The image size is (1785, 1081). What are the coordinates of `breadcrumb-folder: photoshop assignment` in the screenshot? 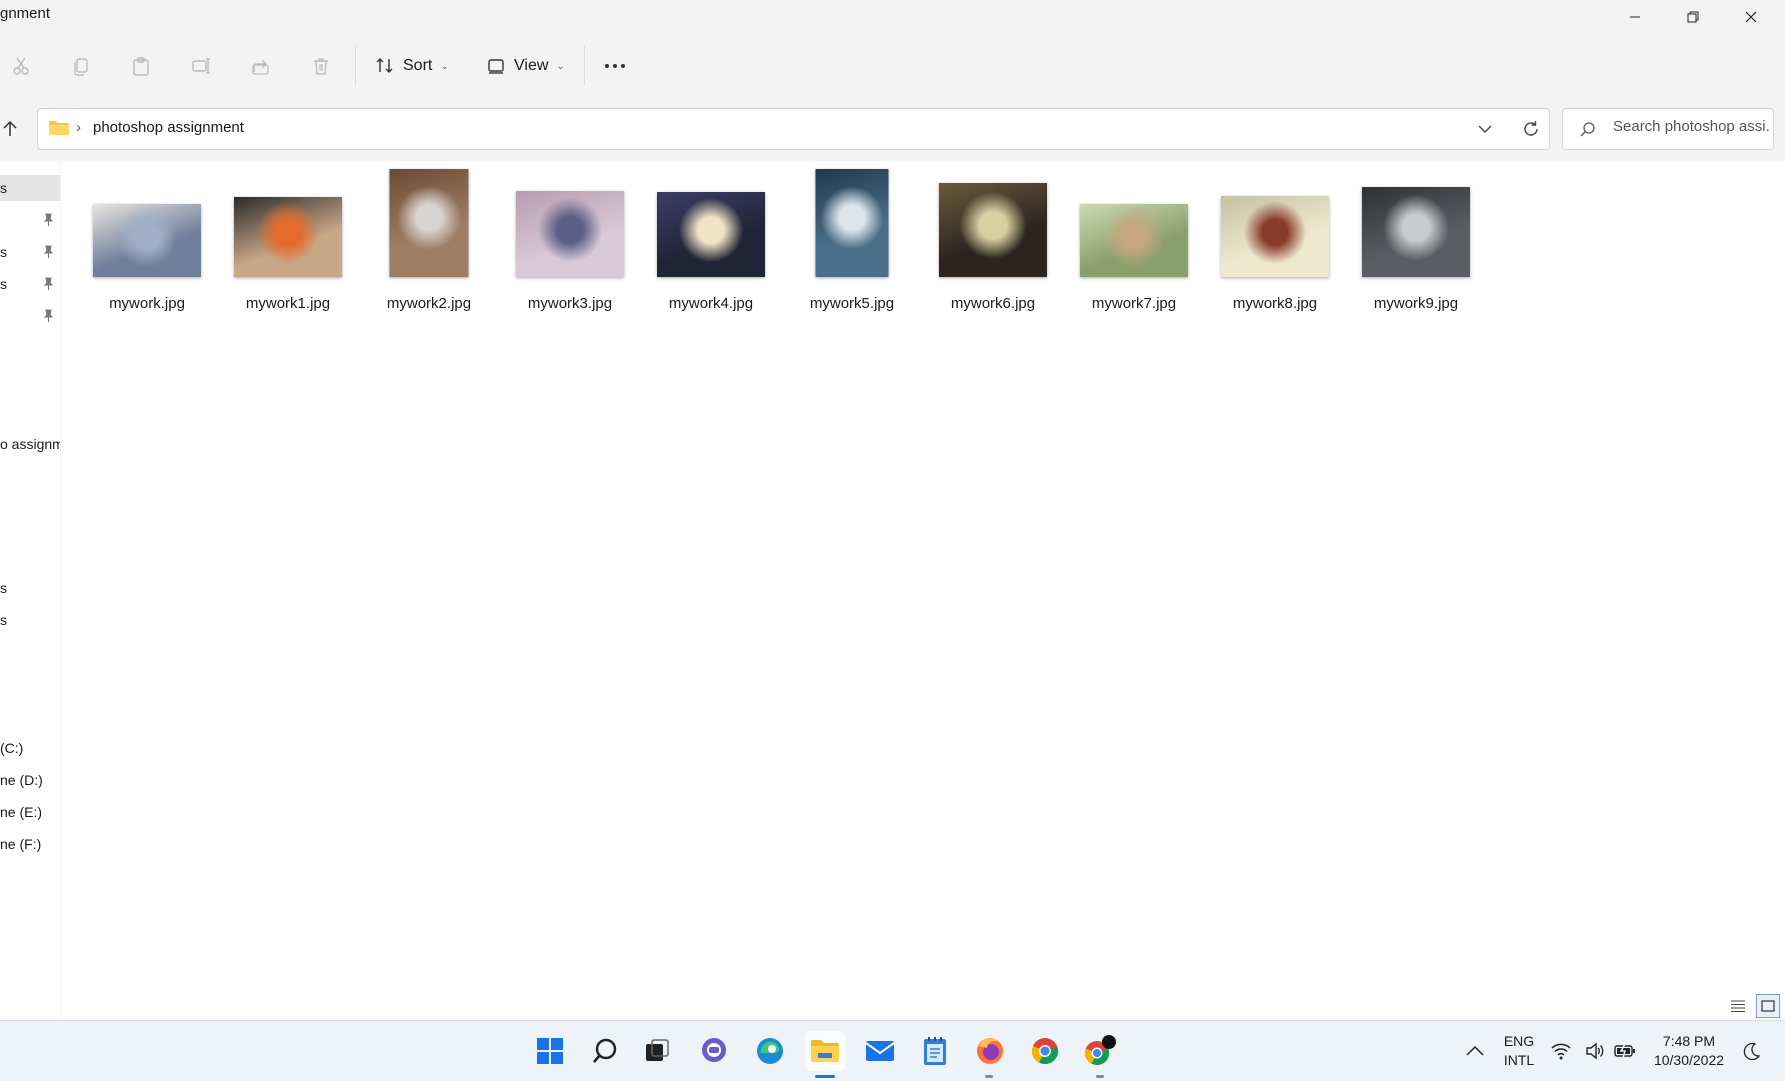 It's located at (168, 127).